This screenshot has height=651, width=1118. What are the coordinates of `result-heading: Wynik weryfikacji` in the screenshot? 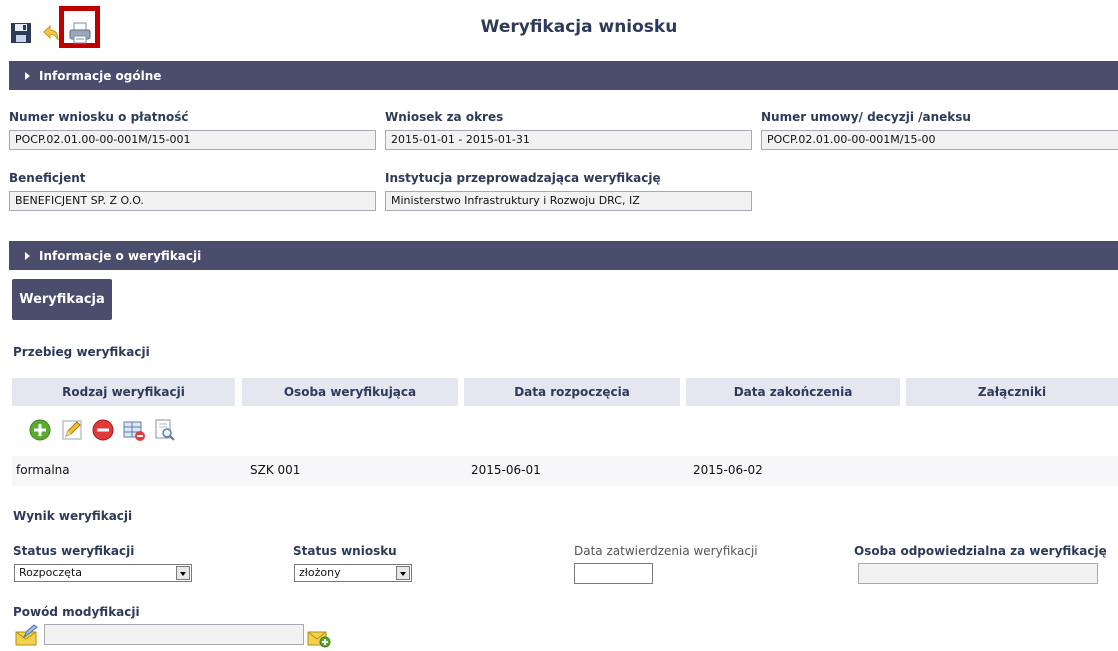 It's located at (73, 516).